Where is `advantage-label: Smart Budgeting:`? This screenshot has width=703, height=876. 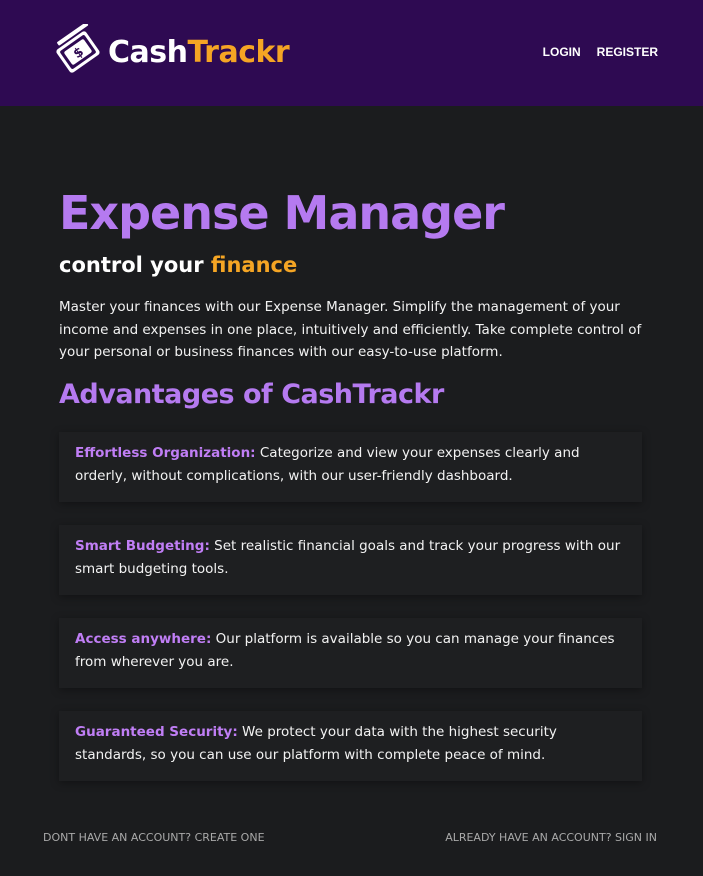
advantage-label: Smart Budgeting: is located at coordinates (142, 546).